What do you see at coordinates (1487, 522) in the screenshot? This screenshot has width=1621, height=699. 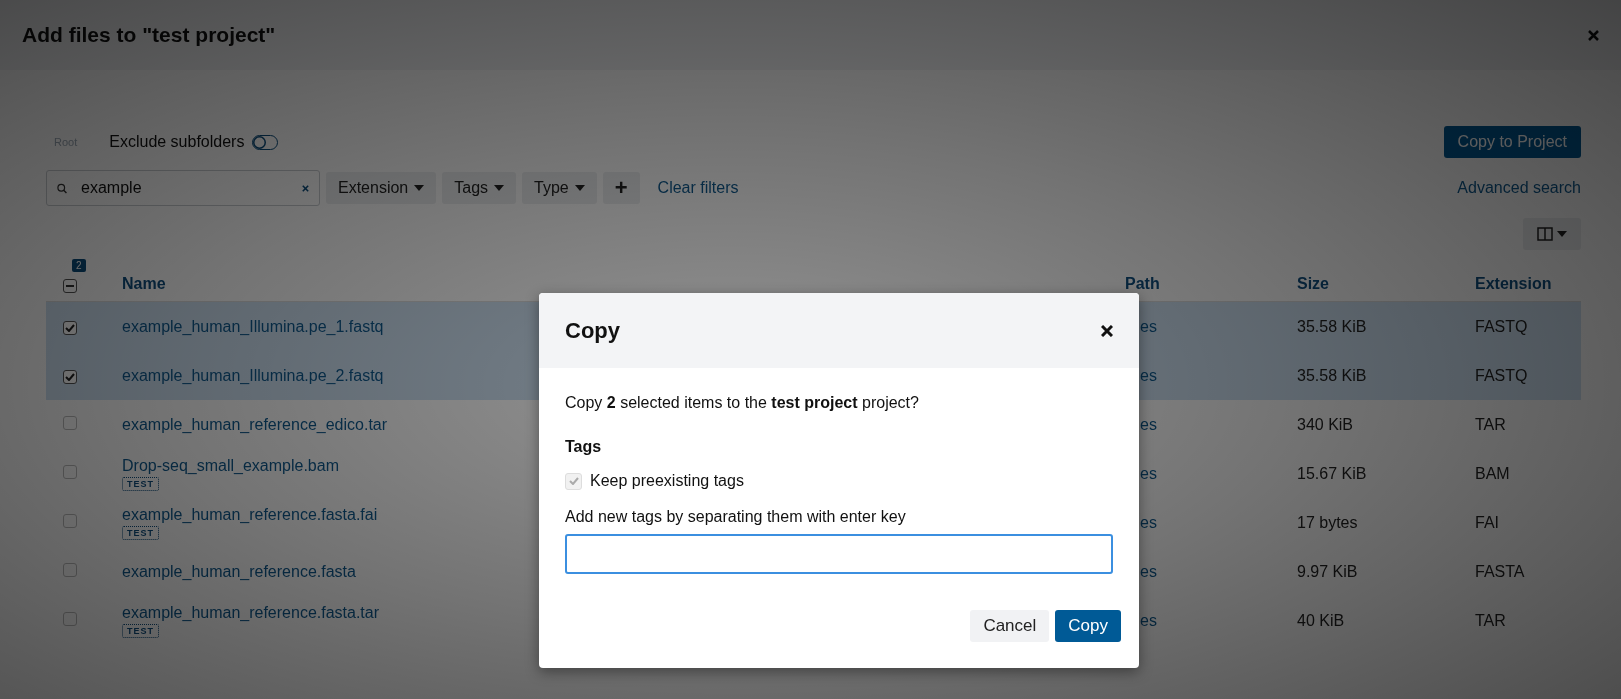 I see `extension-cell: FAI` at bounding box center [1487, 522].